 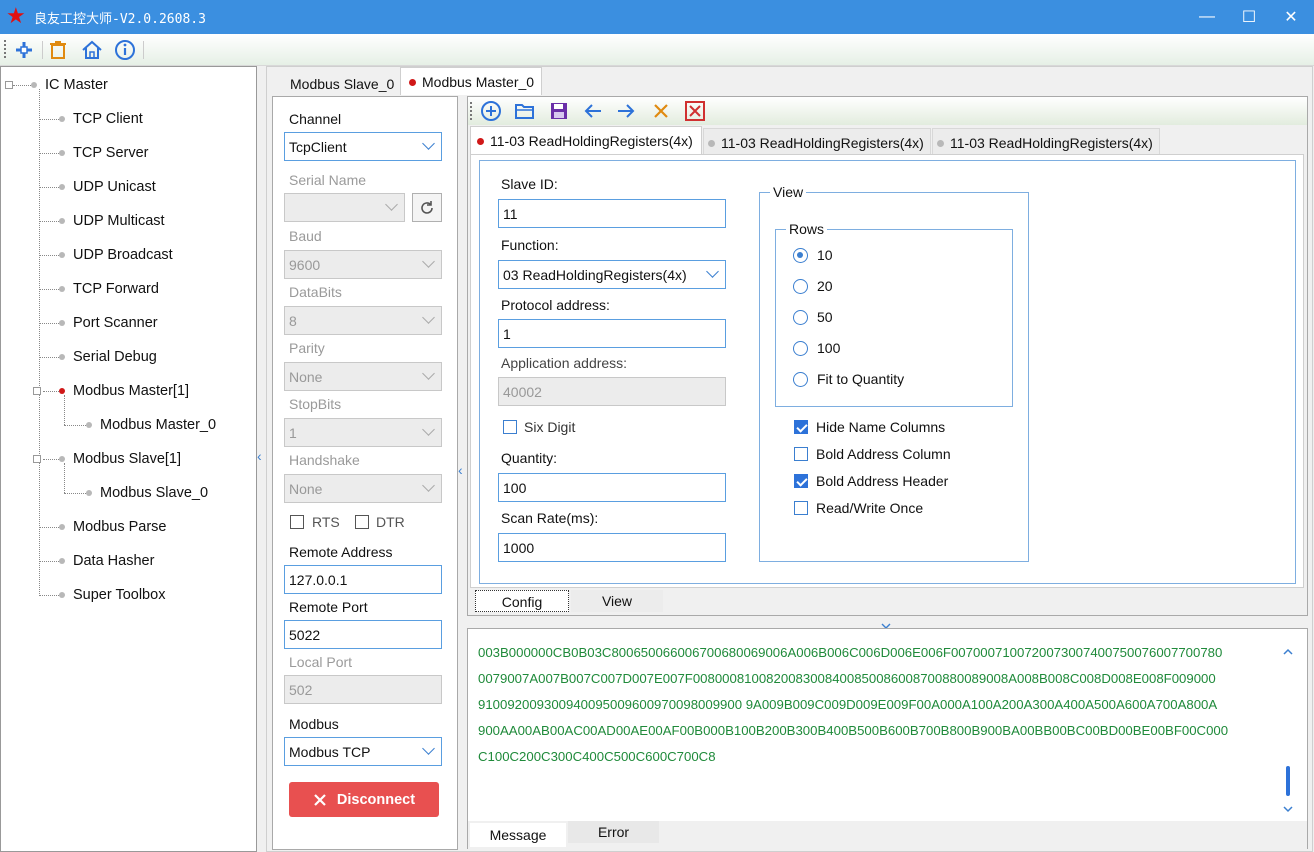 What do you see at coordinates (1249, 17) in the screenshot?
I see `maximize-button: ☐` at bounding box center [1249, 17].